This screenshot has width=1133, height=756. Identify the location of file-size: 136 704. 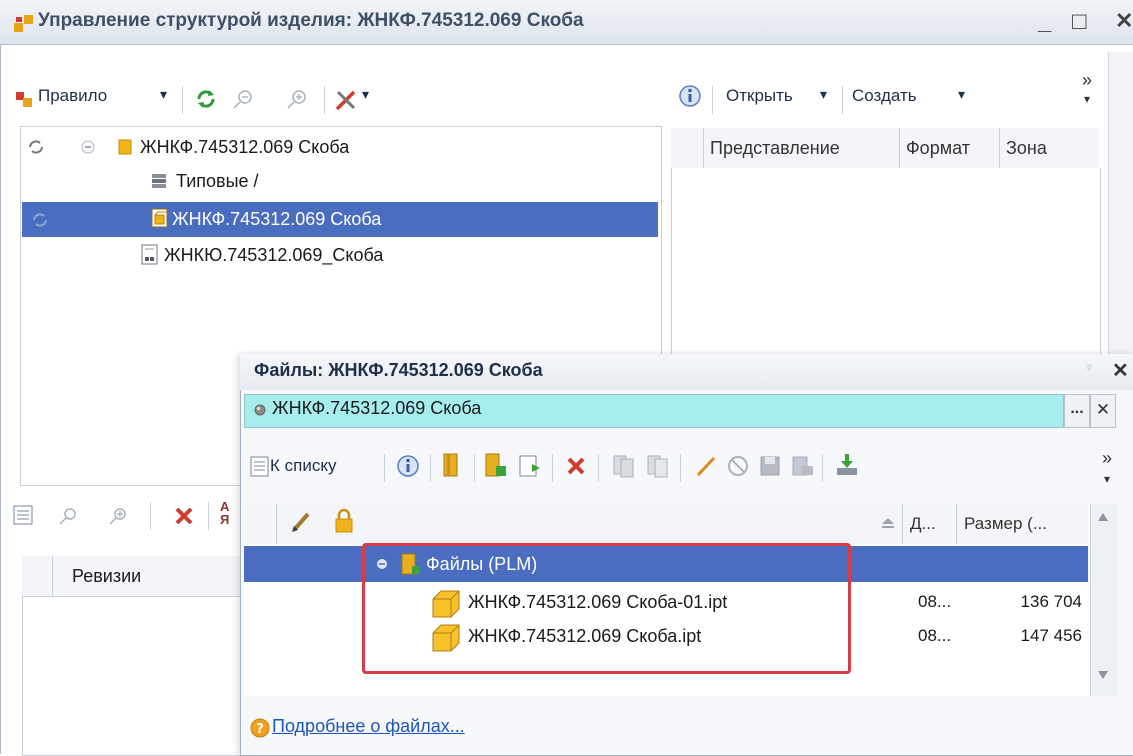
(1051, 601).